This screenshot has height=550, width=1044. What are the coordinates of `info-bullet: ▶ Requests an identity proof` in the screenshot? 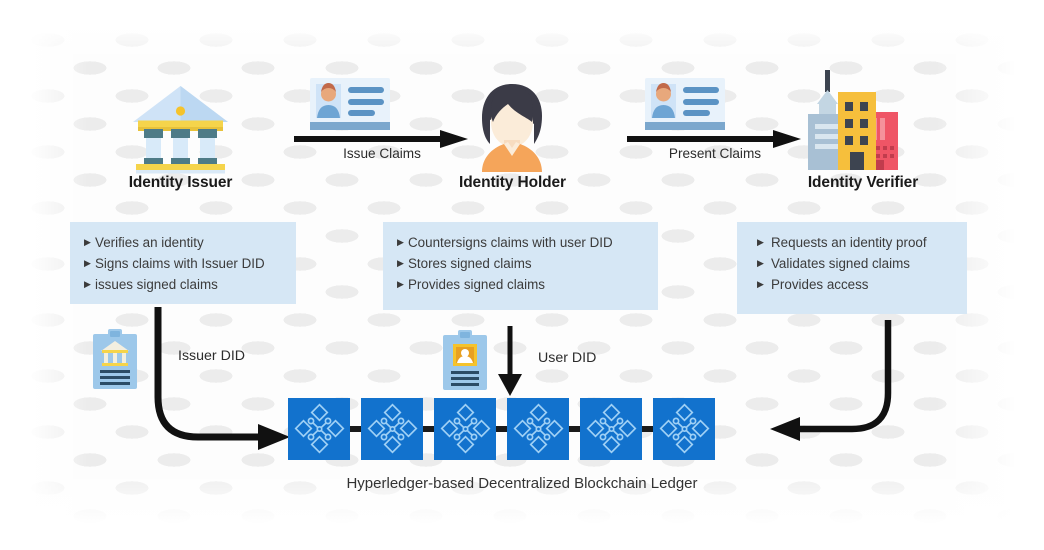 It's located at (855, 242).